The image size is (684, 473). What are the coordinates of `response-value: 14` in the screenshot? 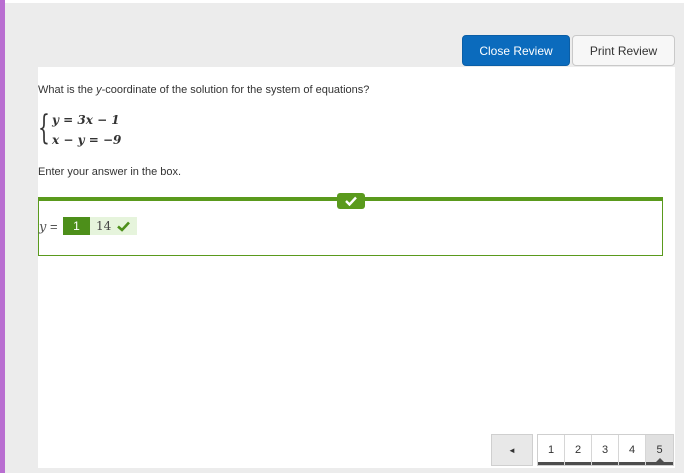 It's located at (113, 226).